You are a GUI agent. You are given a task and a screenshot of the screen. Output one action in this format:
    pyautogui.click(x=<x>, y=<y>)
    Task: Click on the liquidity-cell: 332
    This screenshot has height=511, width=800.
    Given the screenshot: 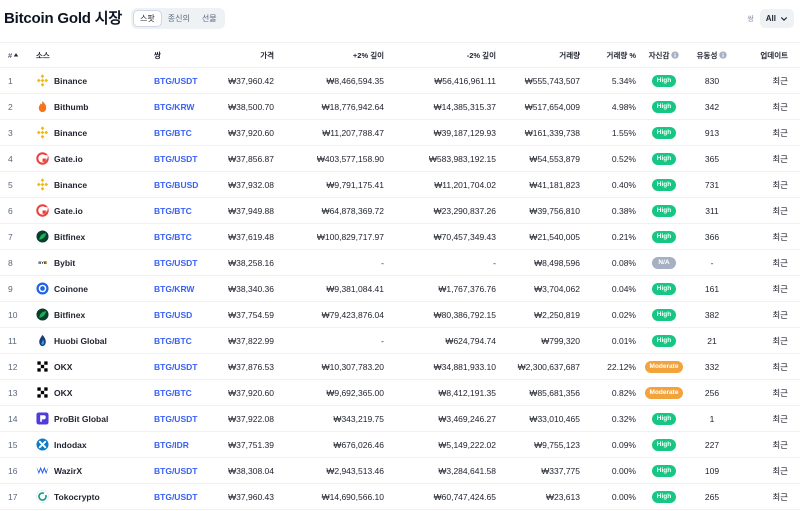 What is the action you would take?
    pyautogui.click(x=712, y=366)
    